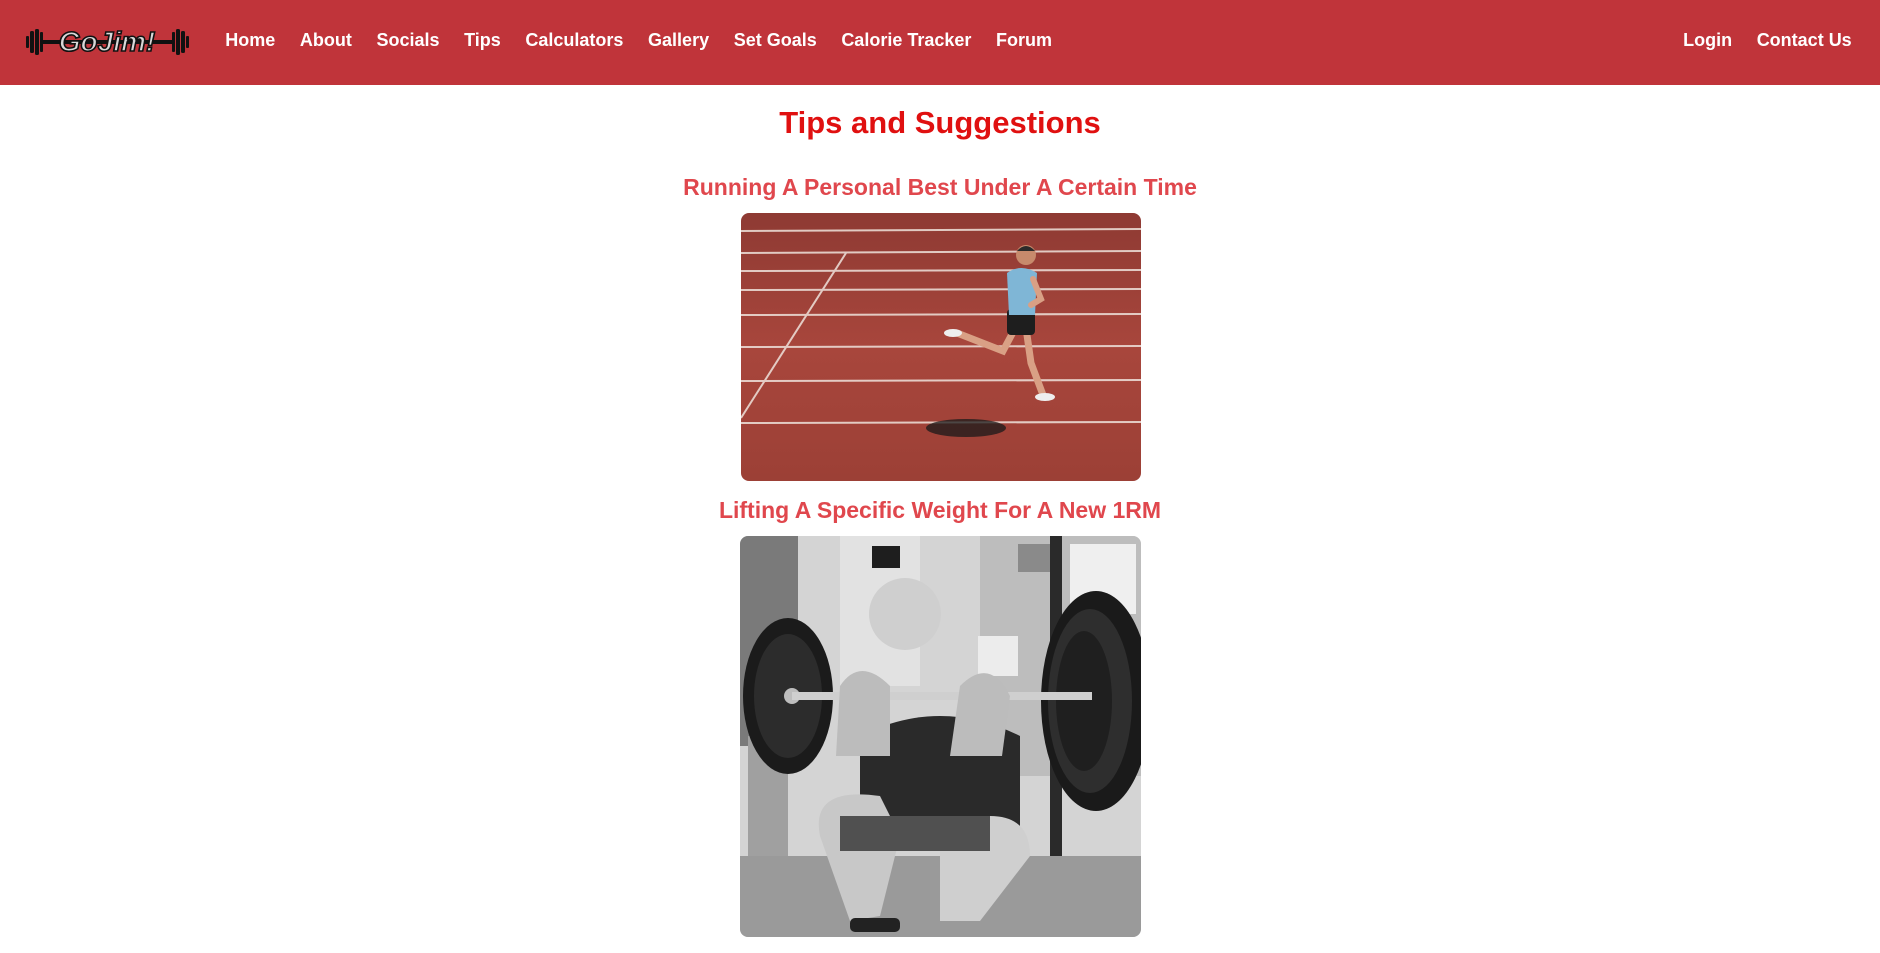 This screenshot has height=953, width=1880. Describe the element at coordinates (941, 347) in the screenshot. I see `runner-on-track-photo` at that location.